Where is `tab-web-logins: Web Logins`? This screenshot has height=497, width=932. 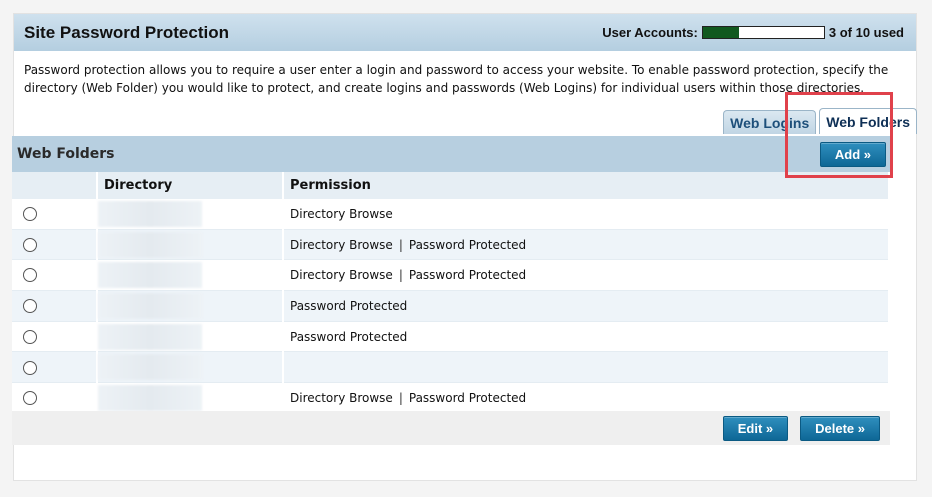 tab-web-logins: Web Logins is located at coordinates (770, 122).